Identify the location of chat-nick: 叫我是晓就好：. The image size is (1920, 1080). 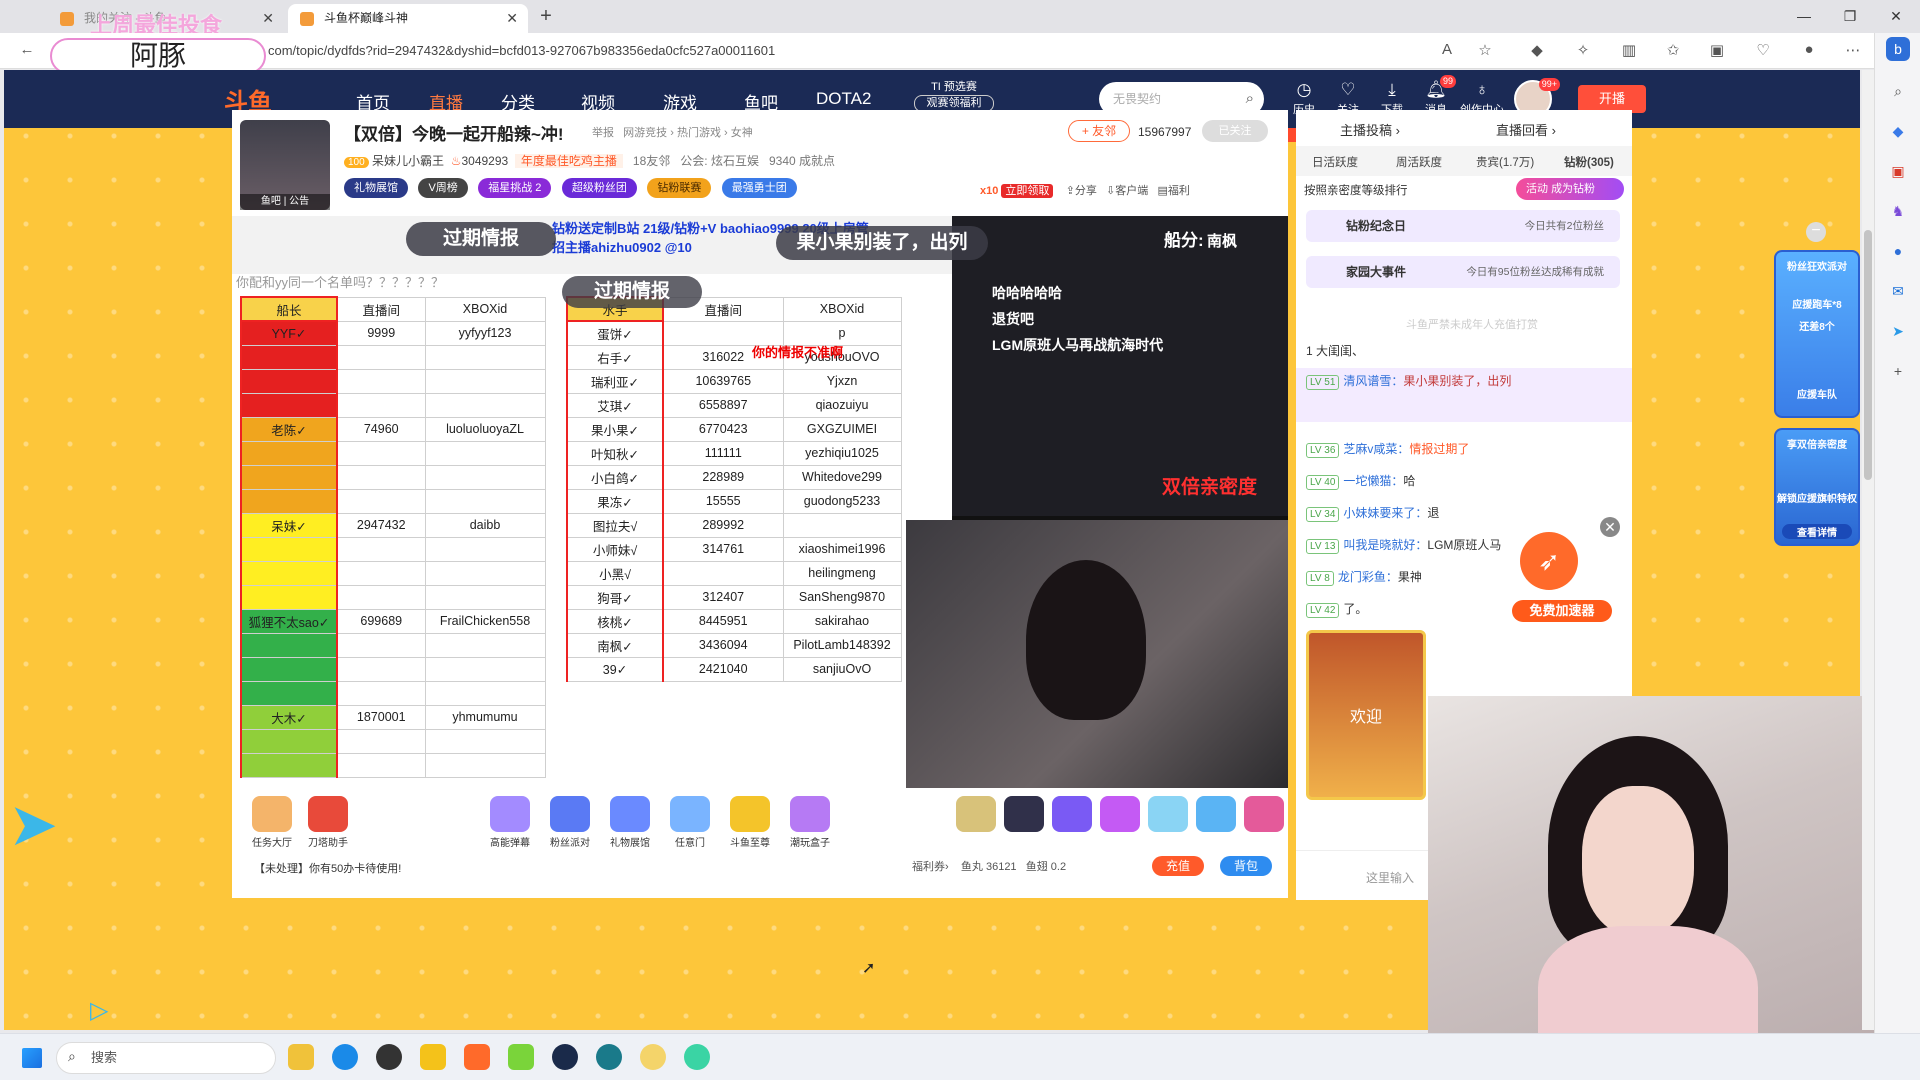
(1385, 545).